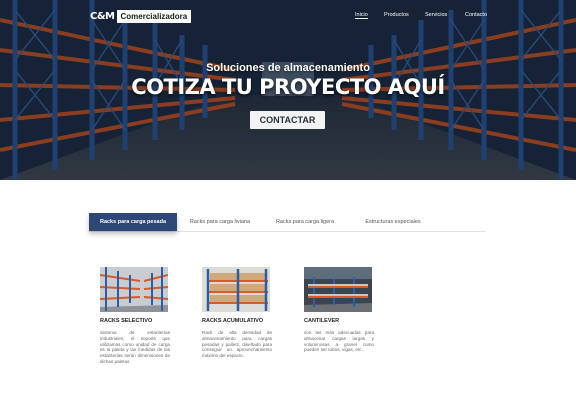 The width and height of the screenshot is (576, 415). What do you see at coordinates (288, 87) in the screenshot?
I see `hero-title: COTIZA TU PROYECTO AQUÍ` at bounding box center [288, 87].